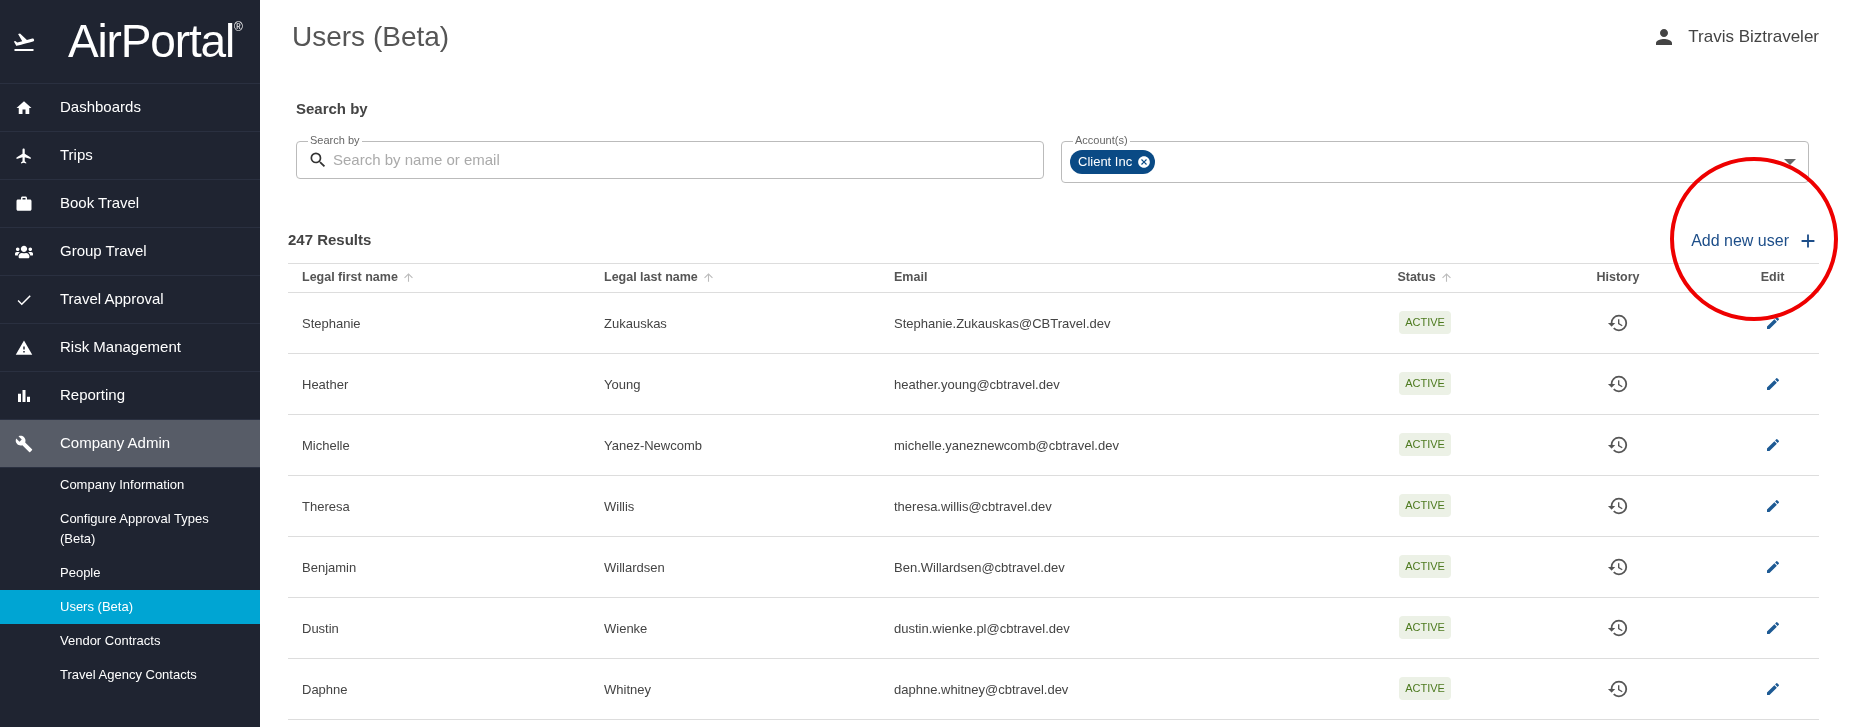 This screenshot has height=727, width=1857. What do you see at coordinates (1006, 445) in the screenshot?
I see `table-cell: michelle.yaneznewcomb@cbtravel.dev` at bounding box center [1006, 445].